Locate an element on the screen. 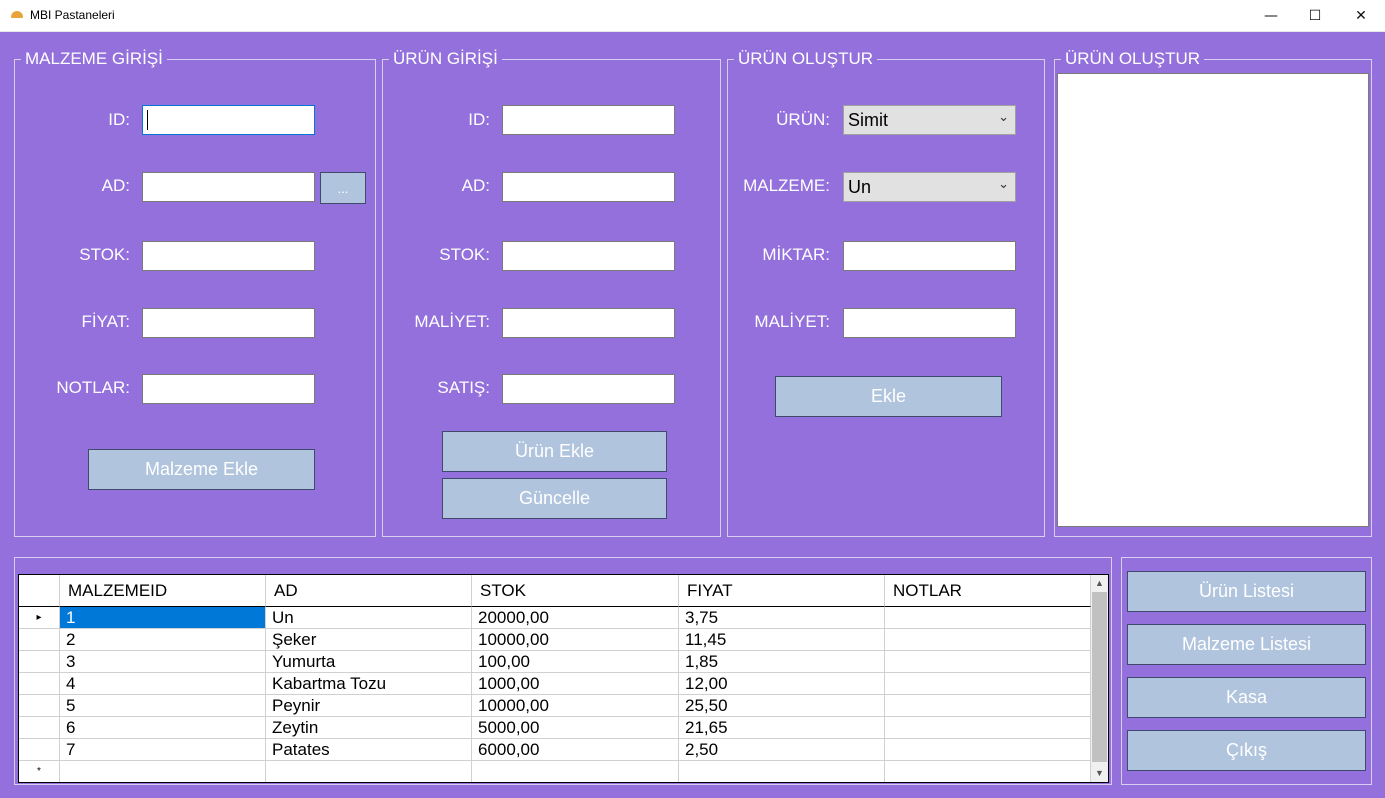 The image size is (1385, 798). grid-vertical-scrollbar: ▲ ▼ is located at coordinates (1099, 678).